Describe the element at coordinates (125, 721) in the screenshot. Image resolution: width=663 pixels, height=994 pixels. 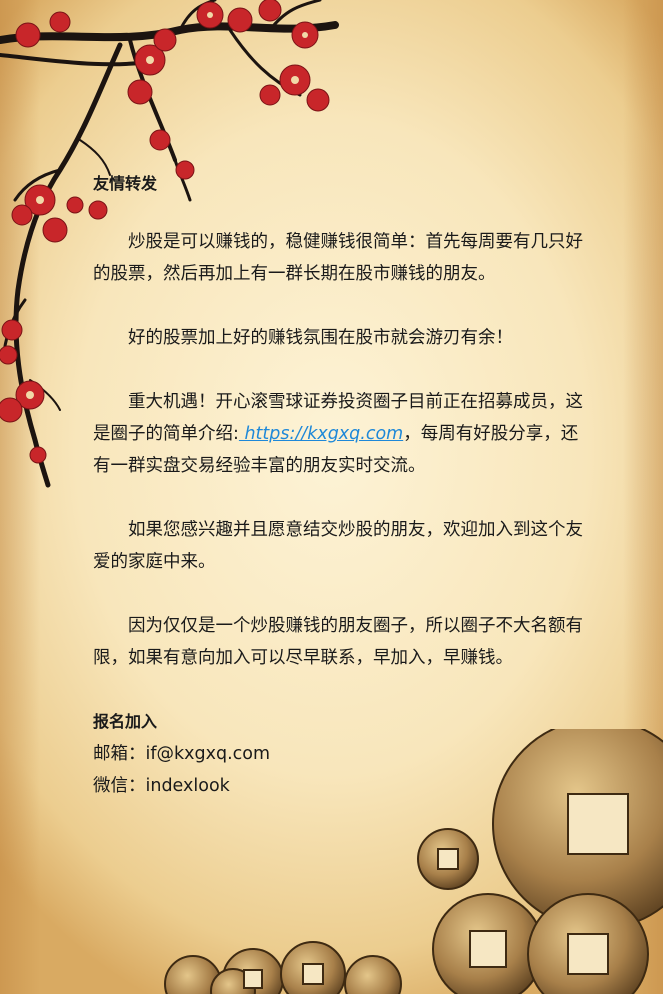
I see `signup-title: 报名加入` at that location.